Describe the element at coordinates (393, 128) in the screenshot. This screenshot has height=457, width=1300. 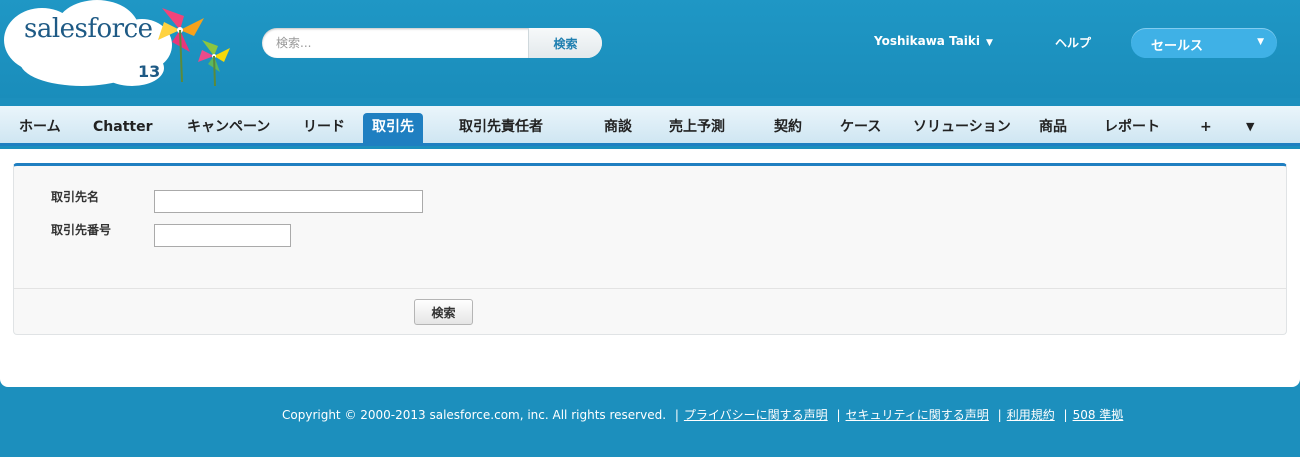
I see `tab-accounts: 取引先` at that location.